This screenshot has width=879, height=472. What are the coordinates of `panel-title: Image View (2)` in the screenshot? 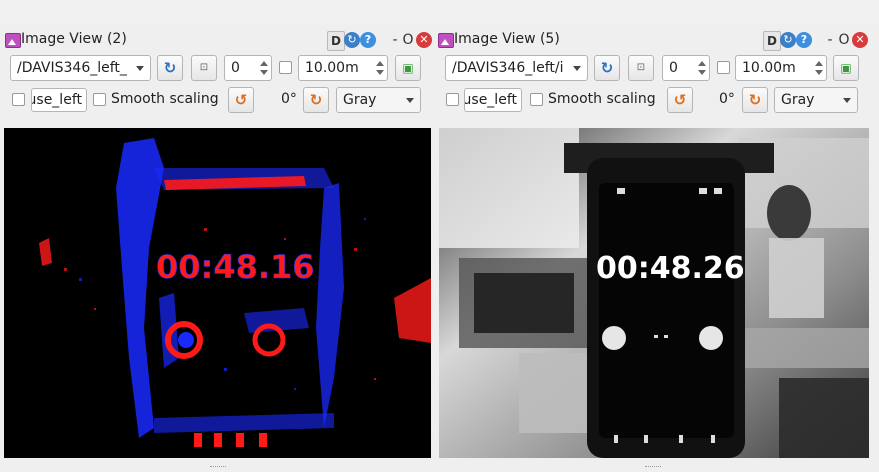 It's located at (74, 39).